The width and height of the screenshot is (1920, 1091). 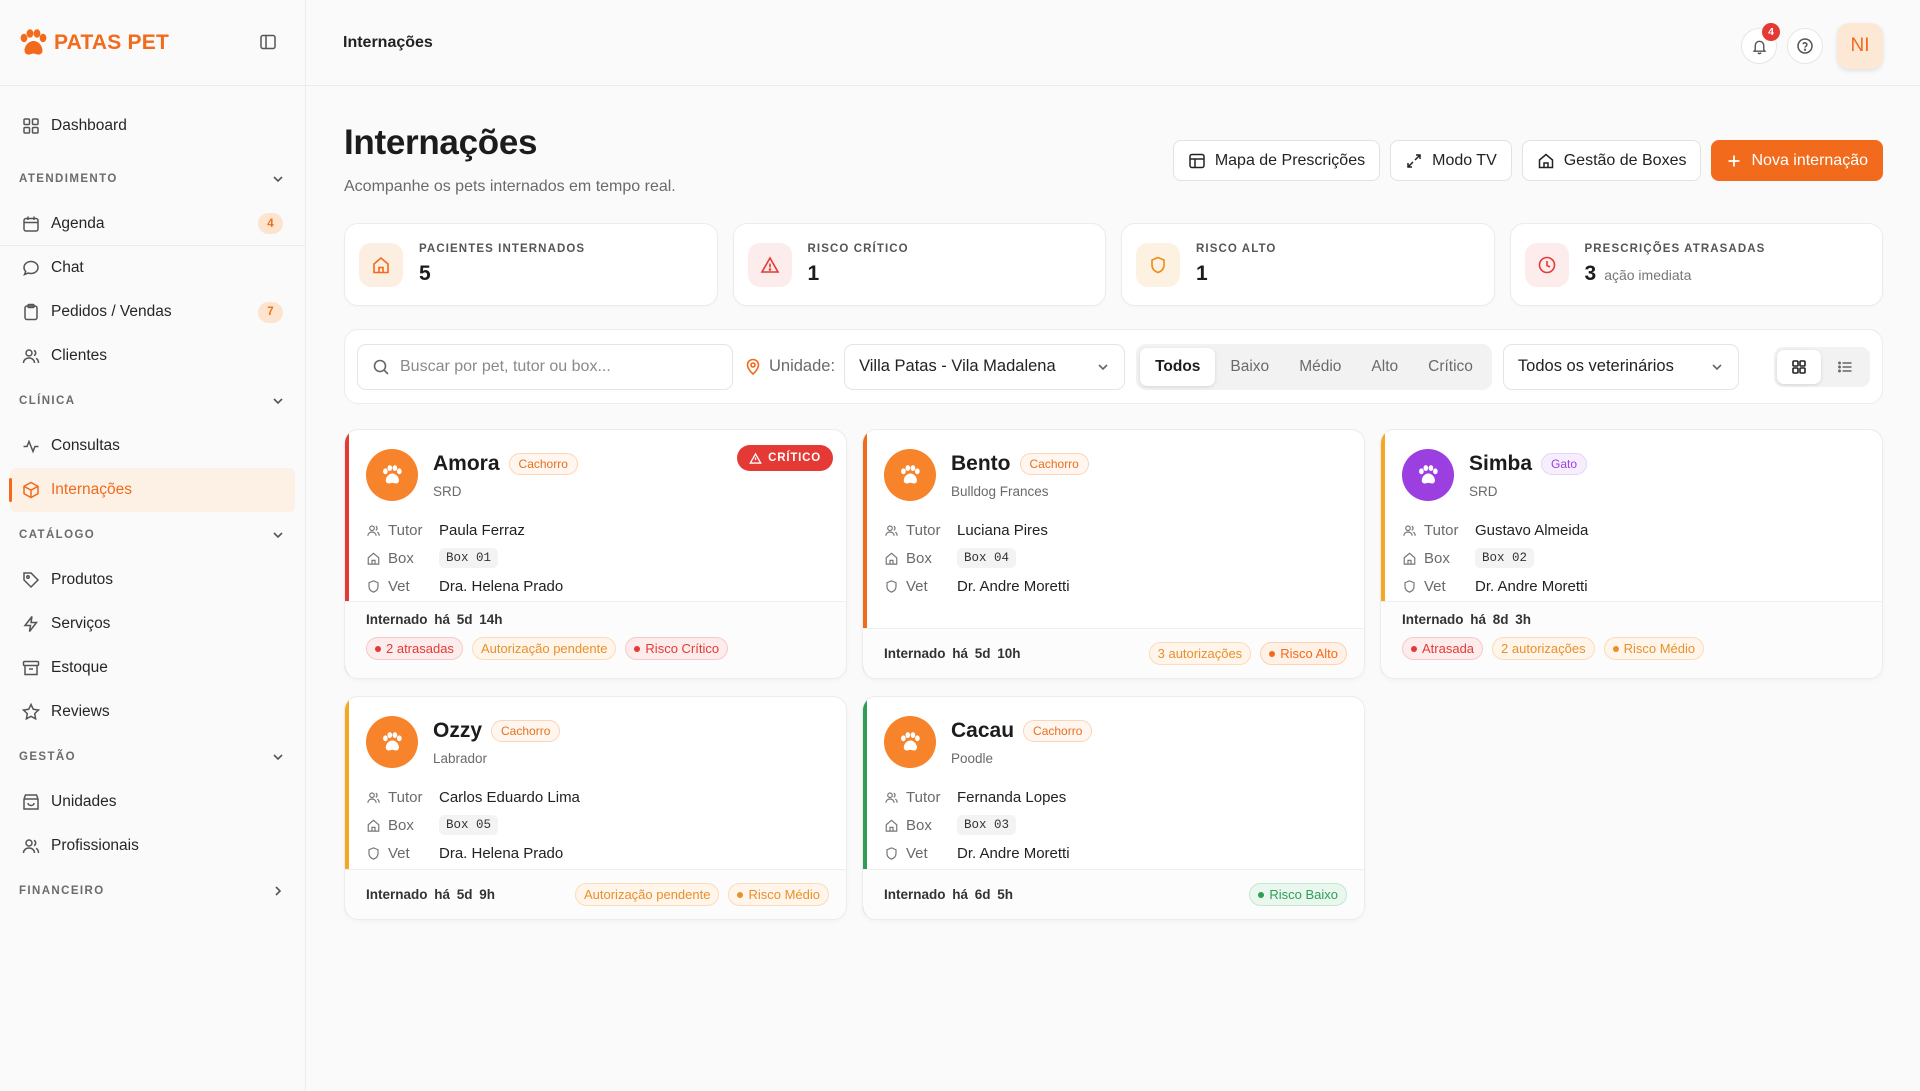 I want to click on pedidos-count-badge: 7, so click(x=270, y=312).